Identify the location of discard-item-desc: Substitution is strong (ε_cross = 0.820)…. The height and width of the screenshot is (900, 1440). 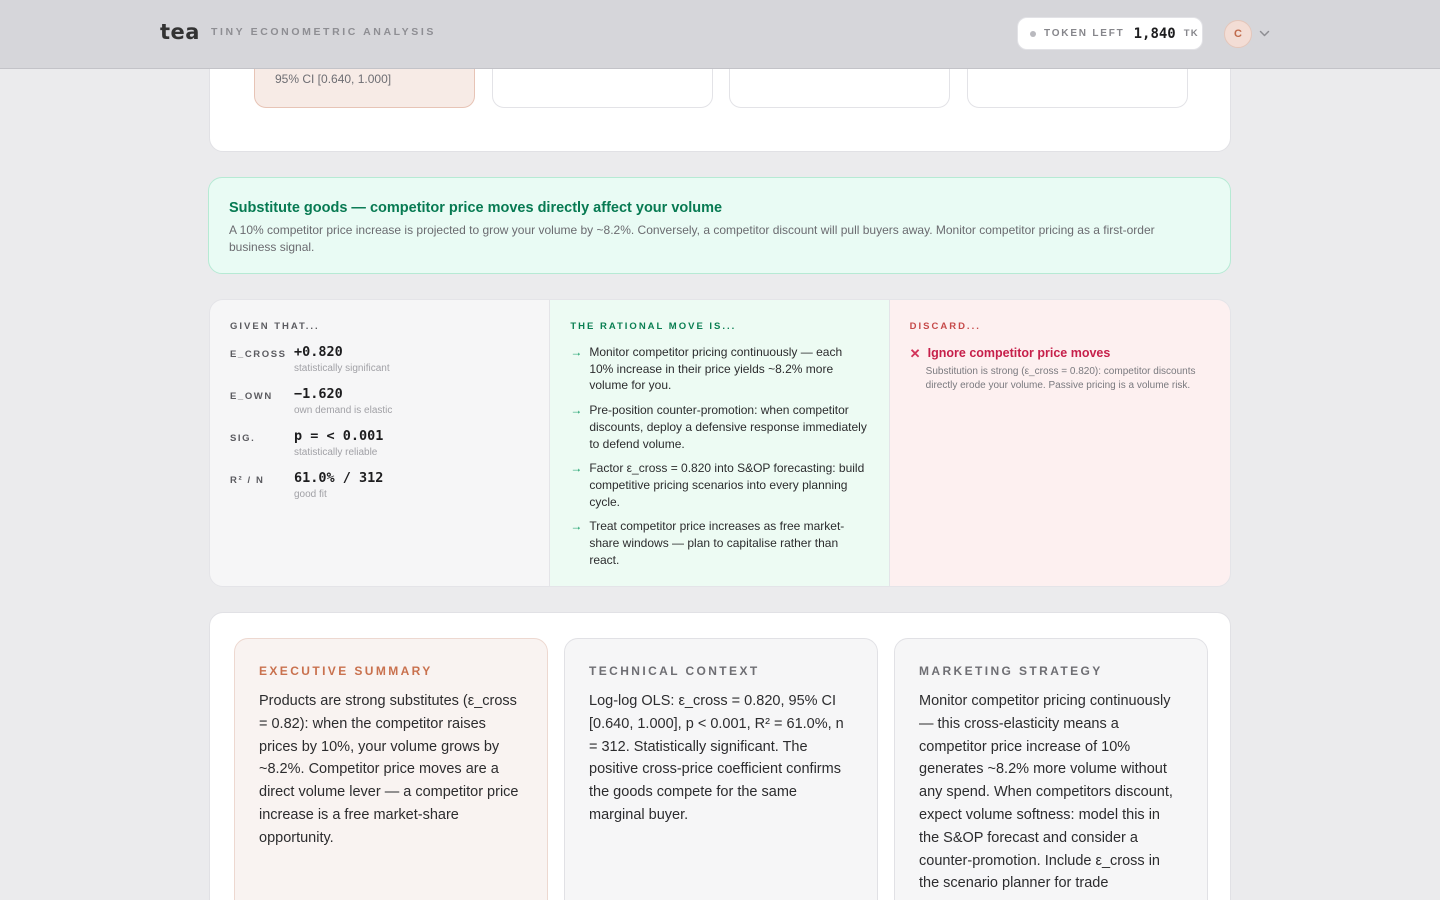
(1060, 378).